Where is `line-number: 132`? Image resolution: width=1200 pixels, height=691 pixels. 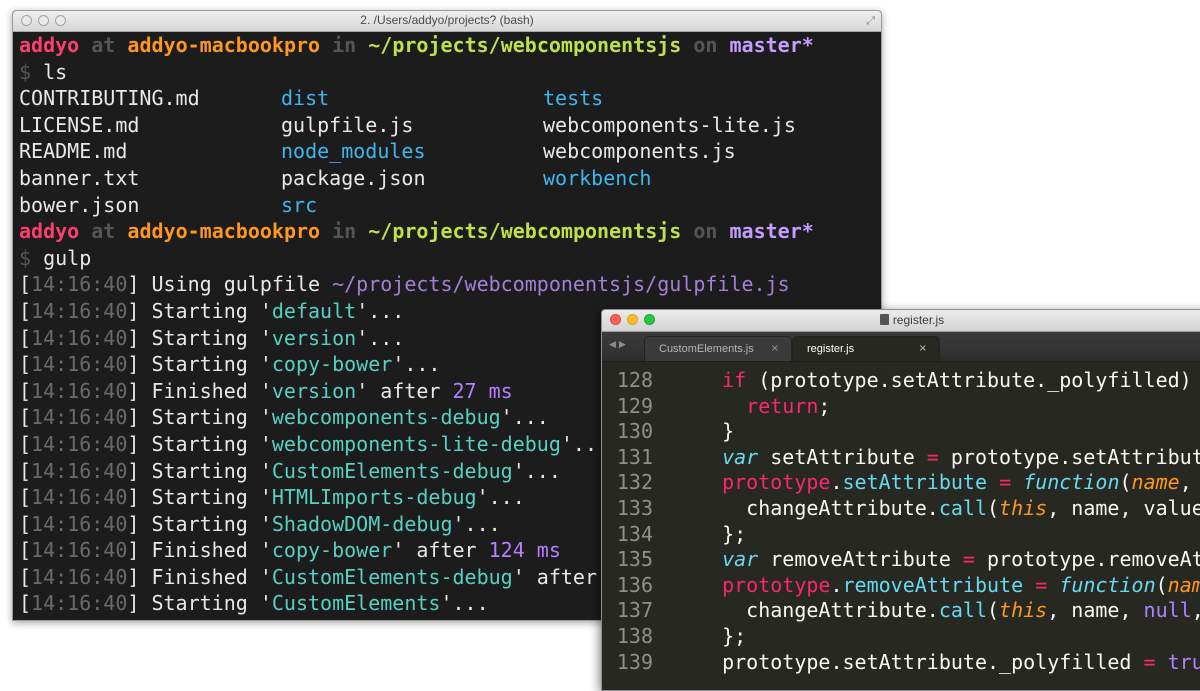
line-number: 132 is located at coordinates (634, 482).